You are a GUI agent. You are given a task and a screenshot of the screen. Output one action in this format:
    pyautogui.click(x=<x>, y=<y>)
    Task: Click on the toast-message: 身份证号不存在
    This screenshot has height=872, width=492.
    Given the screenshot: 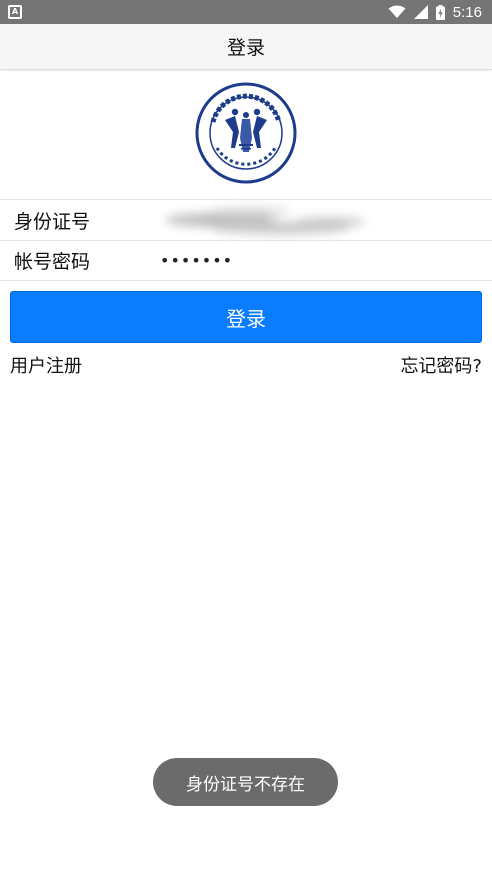 What is the action you would take?
    pyautogui.click(x=245, y=782)
    